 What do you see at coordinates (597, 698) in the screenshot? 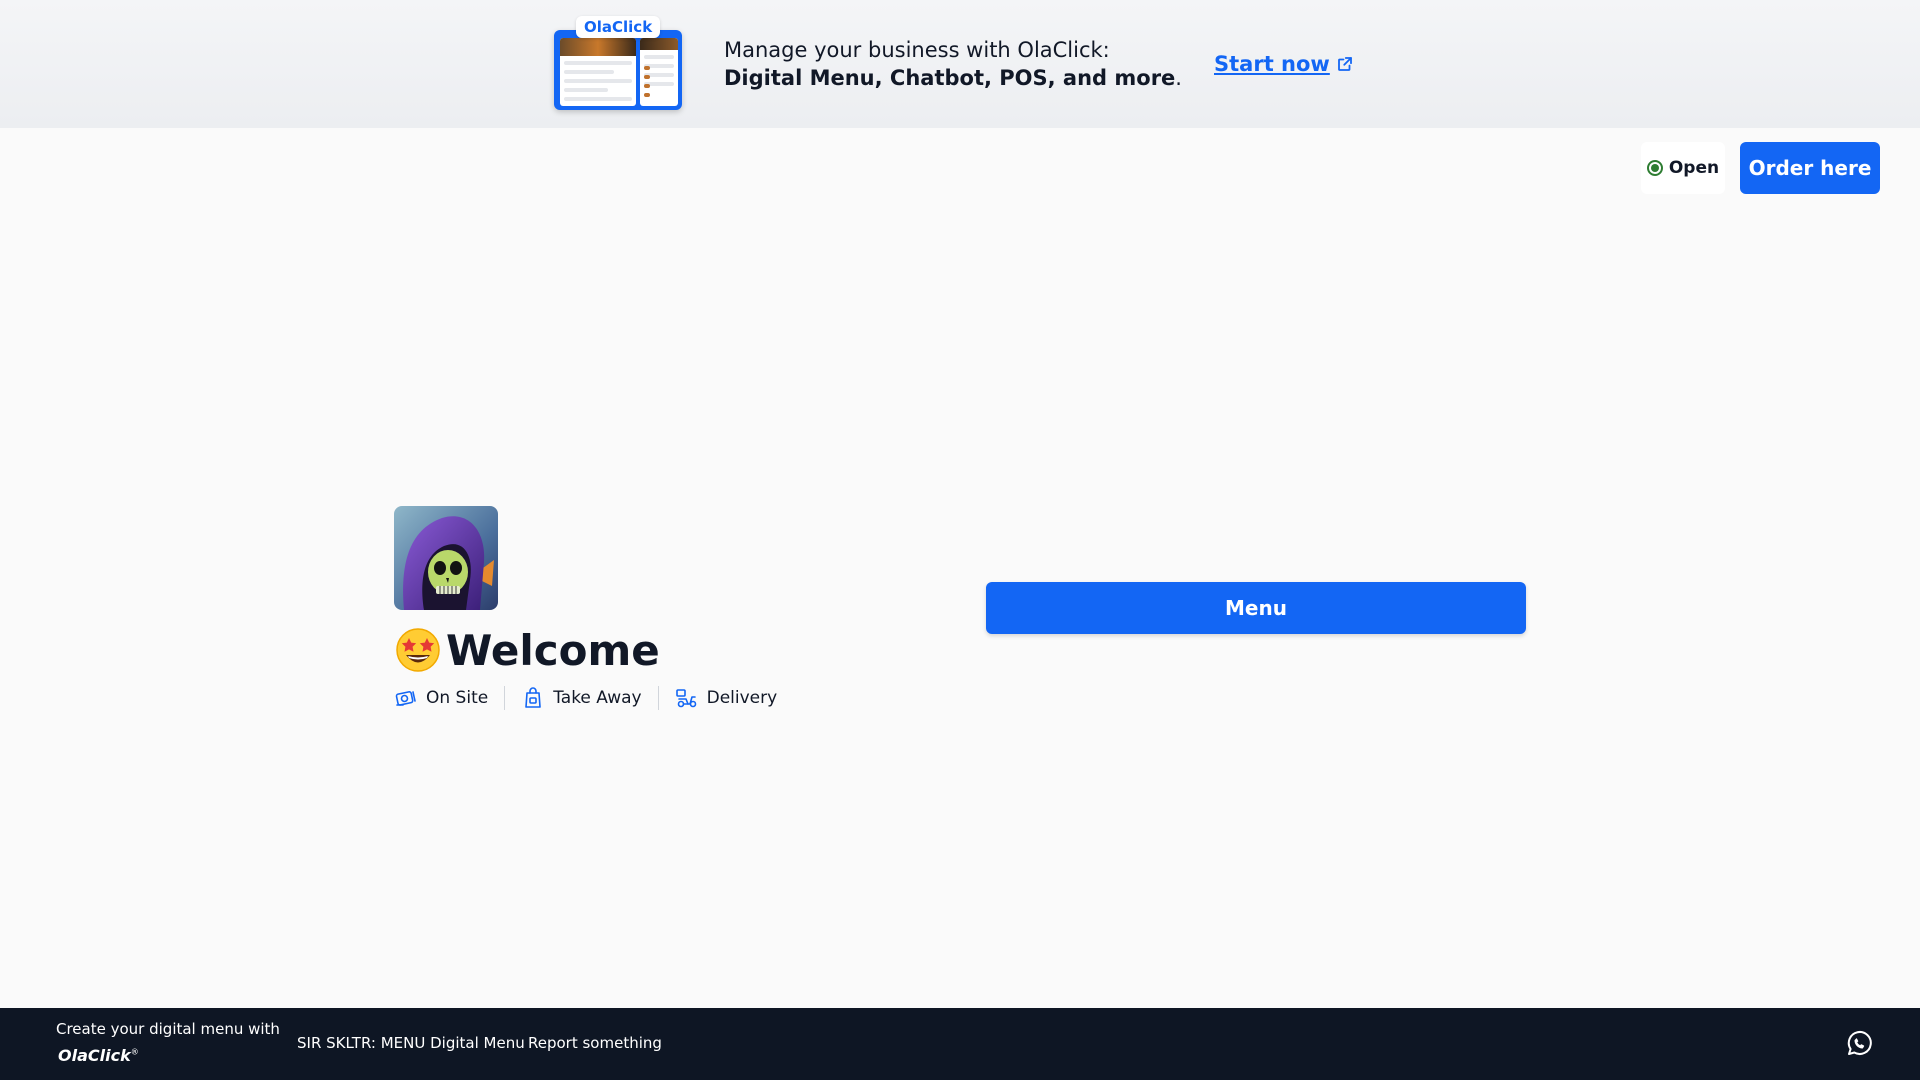
I see `service-label: Take Away` at bounding box center [597, 698].